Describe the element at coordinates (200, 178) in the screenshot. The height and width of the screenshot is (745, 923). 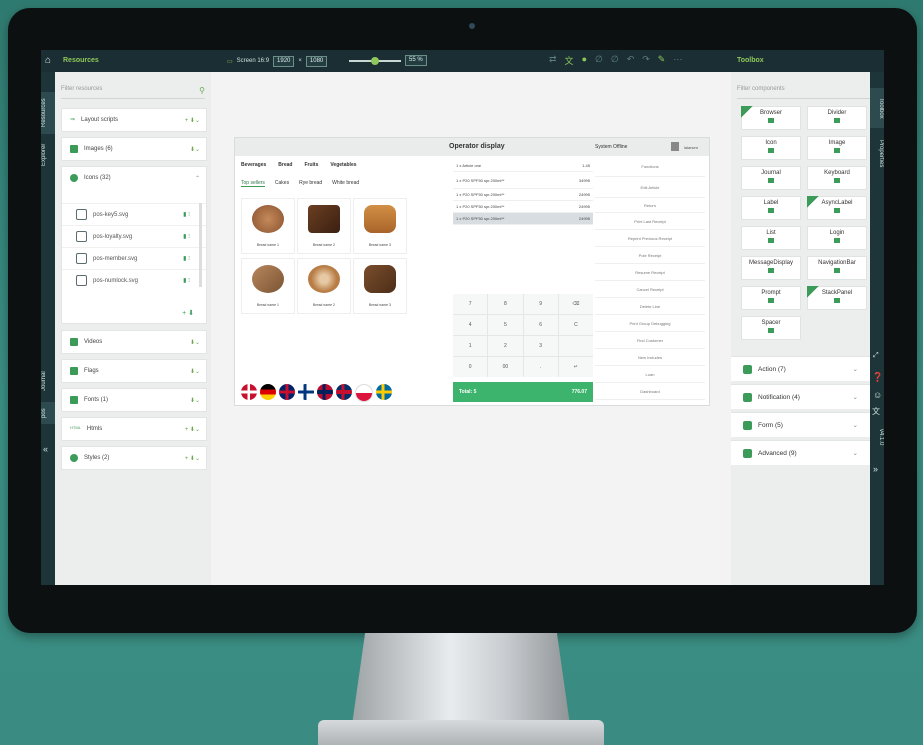
I see `chevron-up-icon: ⌃` at that location.